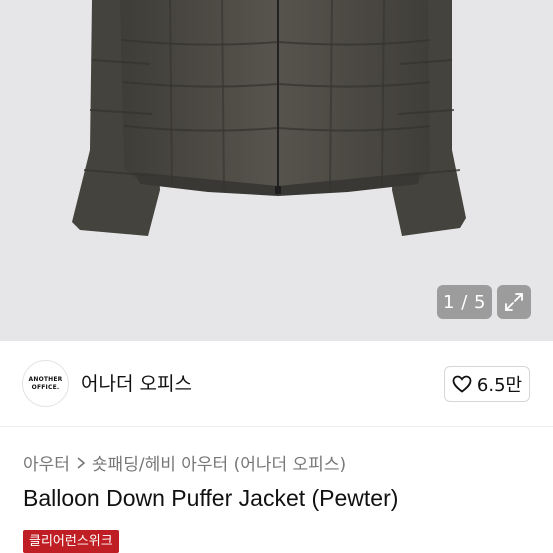 This screenshot has height=553, width=553. What do you see at coordinates (71, 541) in the screenshot?
I see `promo-badge: 클리어런스위크` at bounding box center [71, 541].